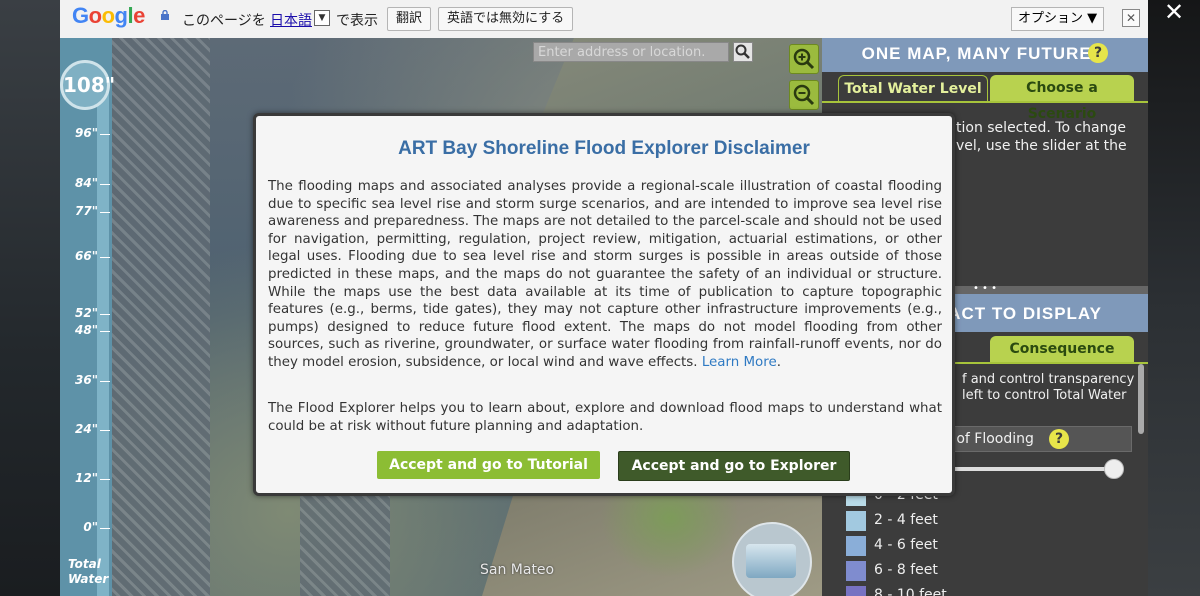 The height and width of the screenshot is (596, 1200). What do you see at coordinates (88, 183) in the screenshot?
I see `scale-tick: 84"` at bounding box center [88, 183].